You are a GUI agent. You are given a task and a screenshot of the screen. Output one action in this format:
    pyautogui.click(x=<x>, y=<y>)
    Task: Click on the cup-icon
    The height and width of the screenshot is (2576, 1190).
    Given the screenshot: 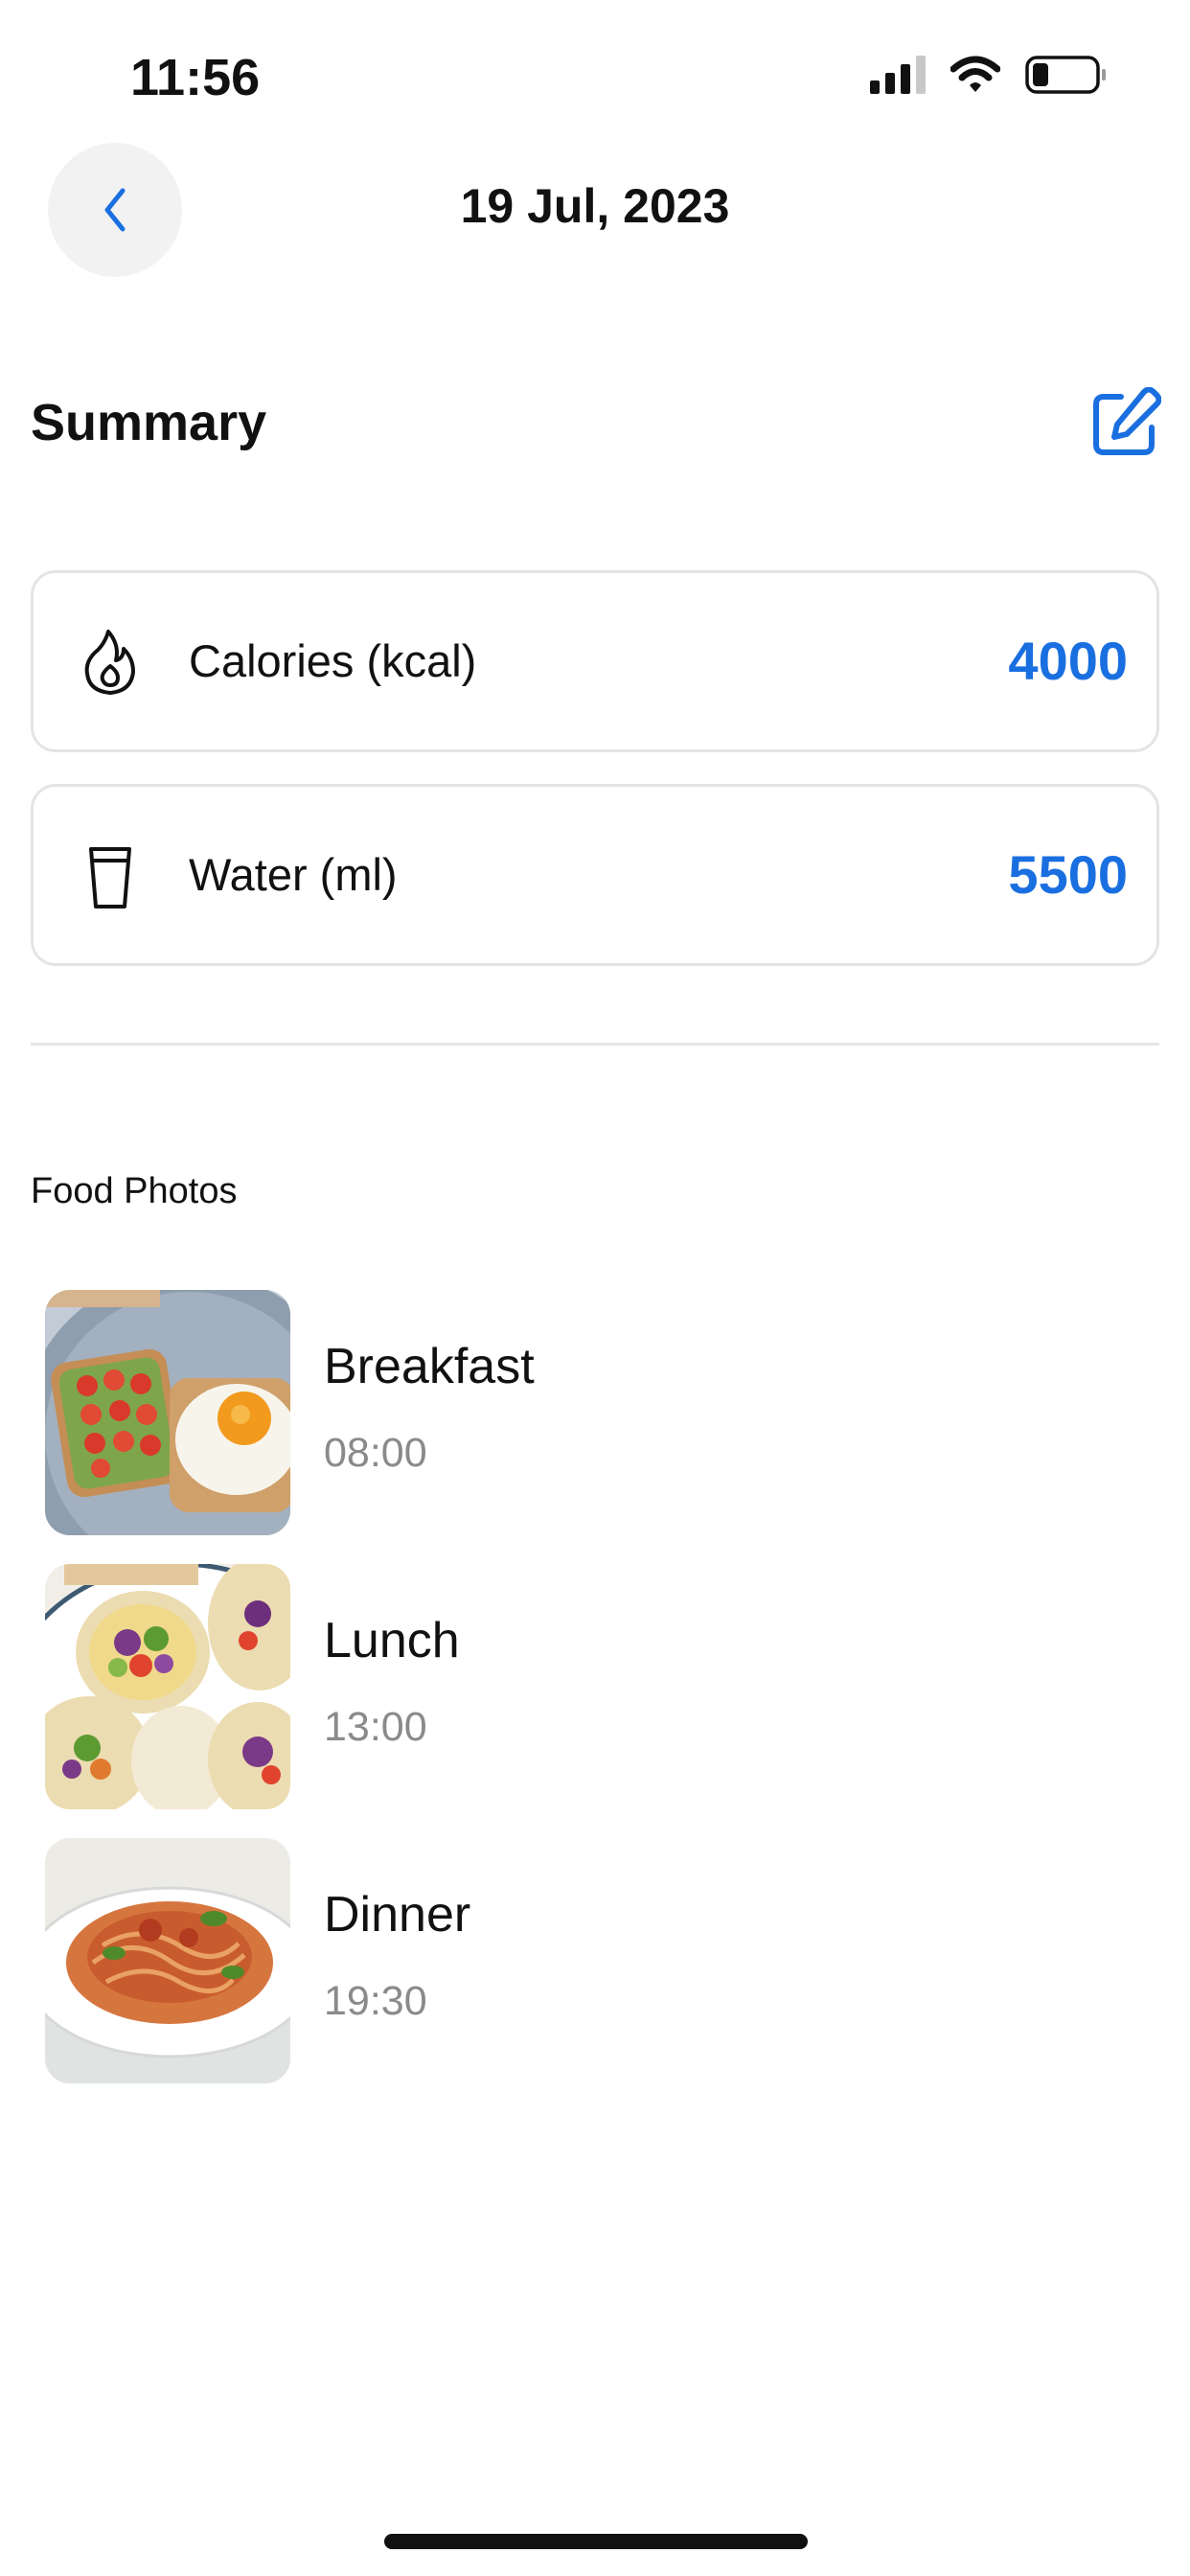 What is the action you would take?
    pyautogui.click(x=110, y=877)
    